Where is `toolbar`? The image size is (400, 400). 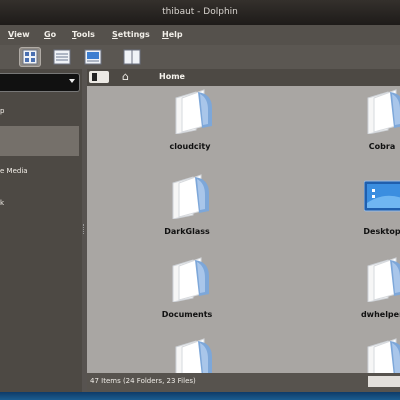 toolbar is located at coordinates (200, 57).